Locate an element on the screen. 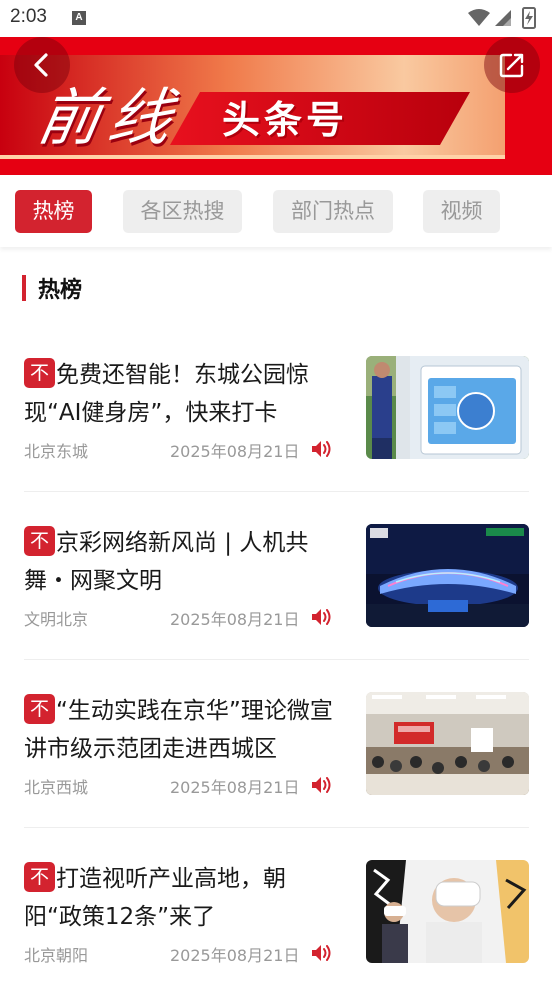  category-tabs: 热榜 各区热搜 部门热点 视频 is located at coordinates (276, 211).